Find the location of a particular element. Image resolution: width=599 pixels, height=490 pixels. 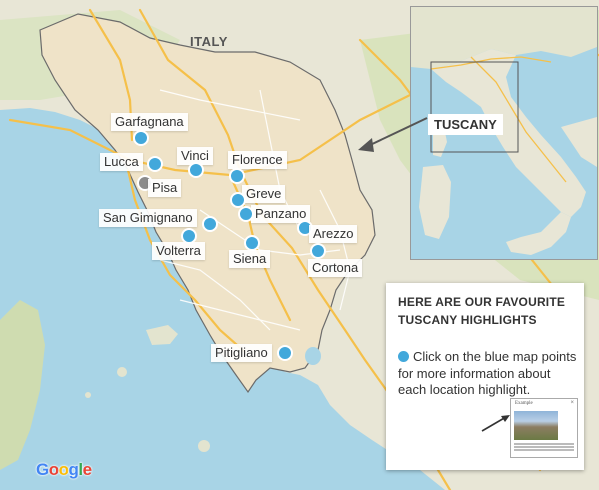

panel-title-line: HERE ARE OUR FAVOURITE is located at coordinates (482, 302).